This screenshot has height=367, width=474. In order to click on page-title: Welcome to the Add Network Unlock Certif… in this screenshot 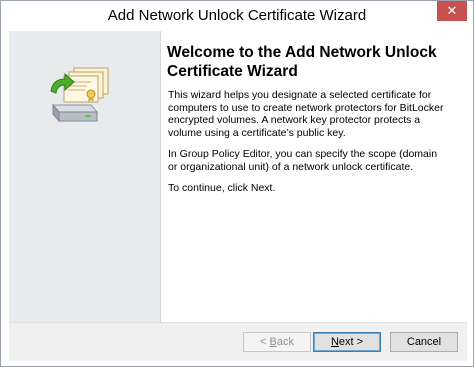, I will do `click(302, 62)`.